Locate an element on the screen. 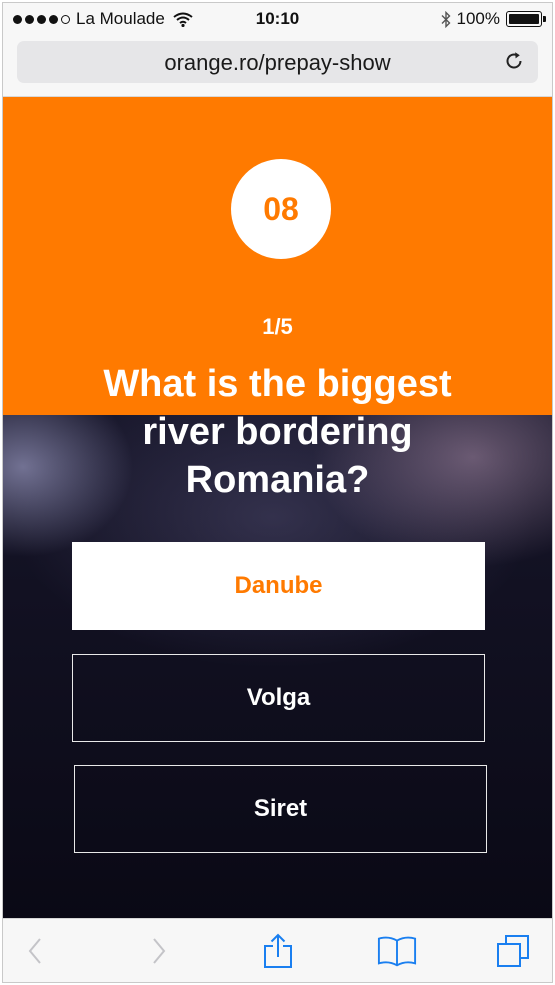 Image resolution: width=555 pixels, height=985 pixels. back-button is located at coordinates (35, 951).